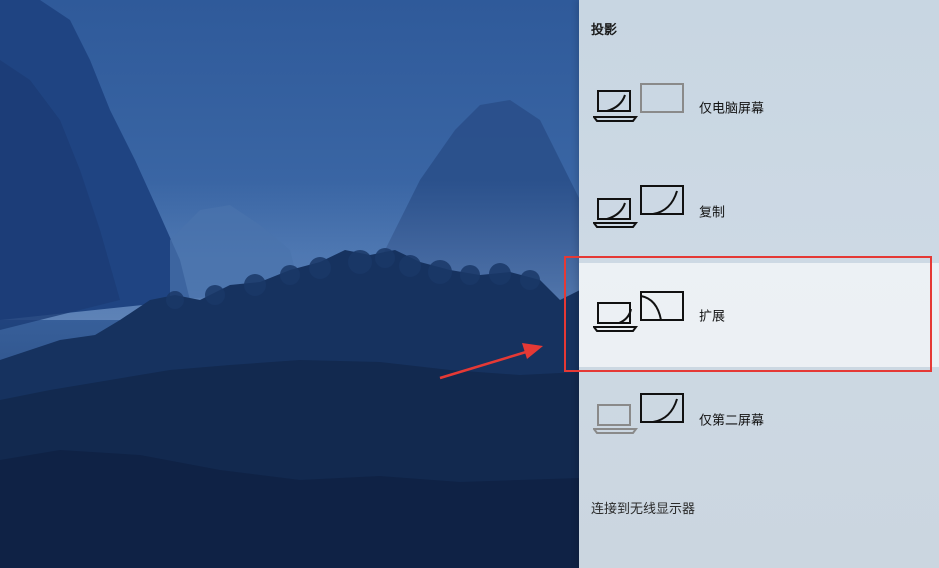 The width and height of the screenshot is (939, 568). What do you see at coordinates (748, 314) in the screenshot?
I see `highlight-box` at bounding box center [748, 314].